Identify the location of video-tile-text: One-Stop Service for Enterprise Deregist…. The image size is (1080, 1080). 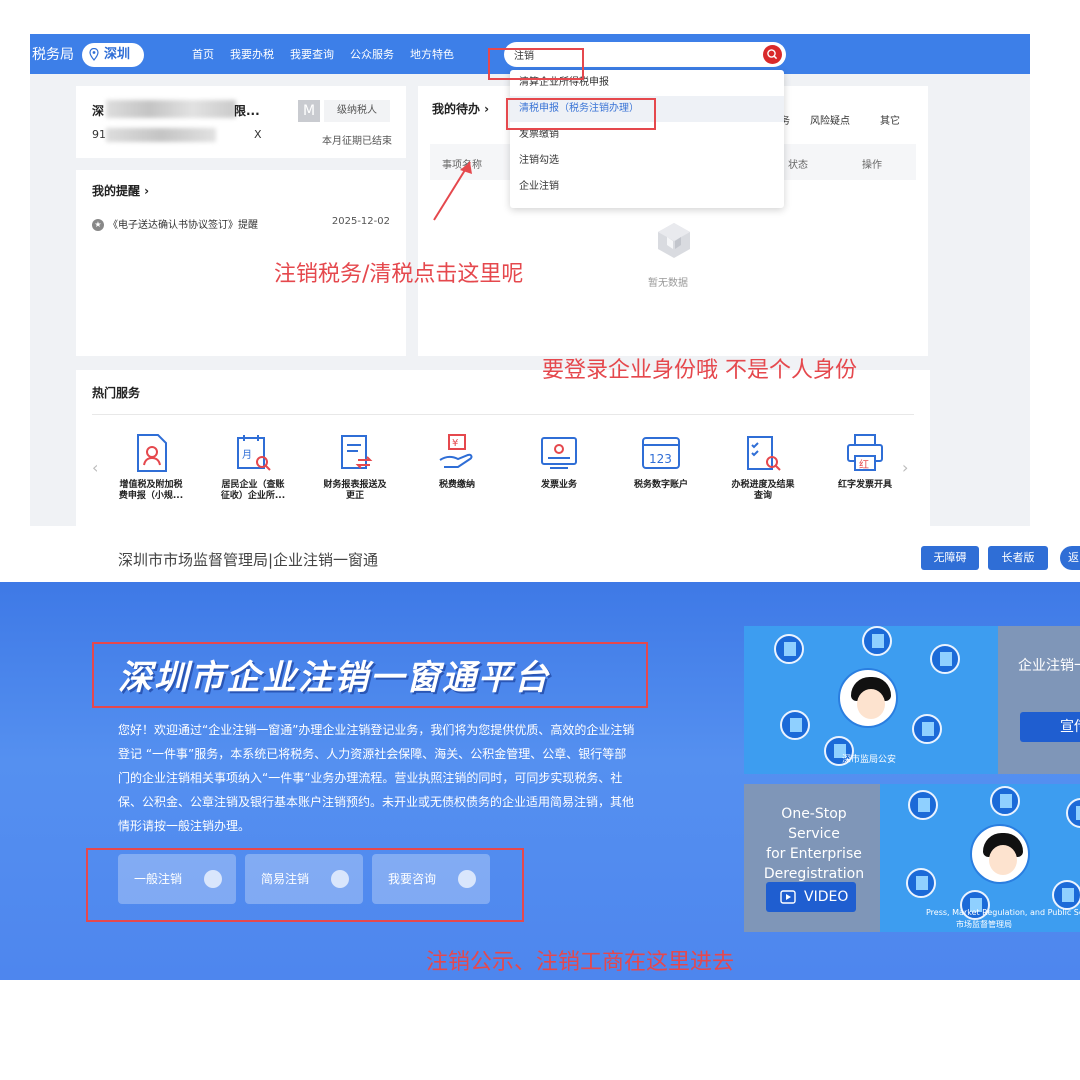
(814, 844).